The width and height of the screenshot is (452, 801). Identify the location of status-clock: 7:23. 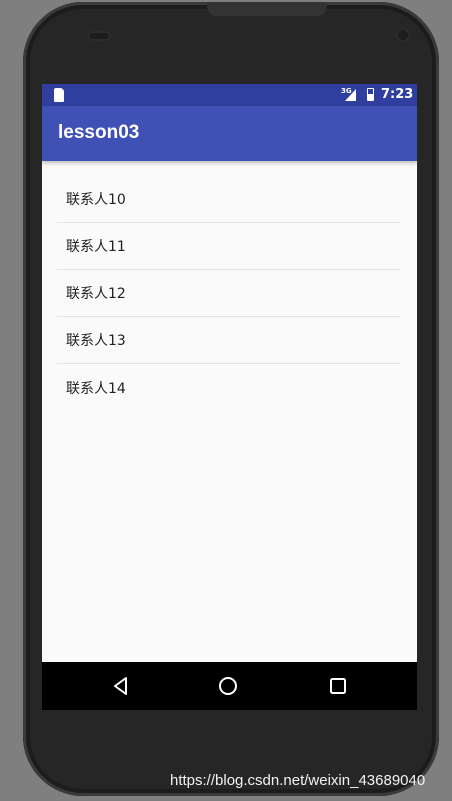
(397, 94).